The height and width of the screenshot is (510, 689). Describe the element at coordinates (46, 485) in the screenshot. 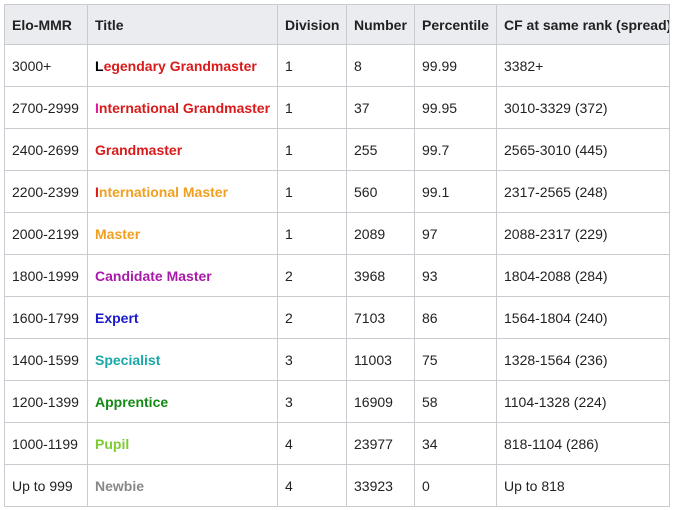

I see `cell-elo-mmr: Up to 999` at that location.